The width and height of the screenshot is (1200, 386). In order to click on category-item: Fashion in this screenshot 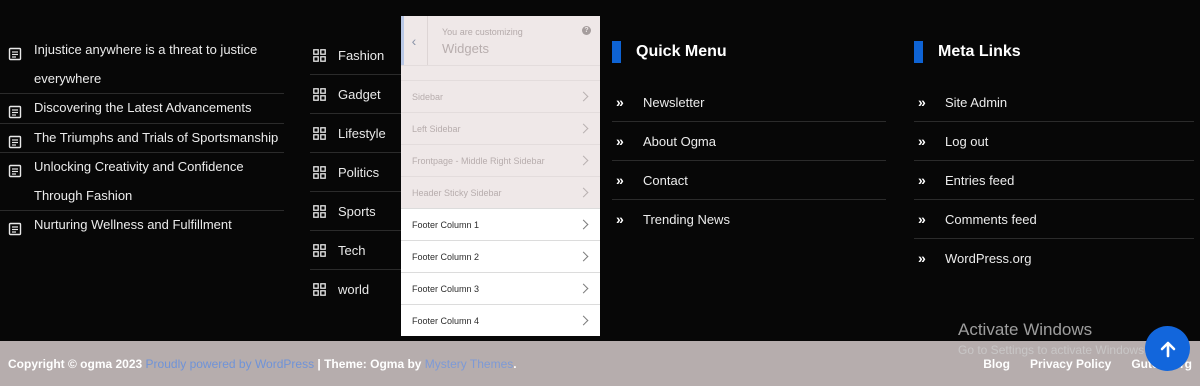, I will do `click(356, 55)`.